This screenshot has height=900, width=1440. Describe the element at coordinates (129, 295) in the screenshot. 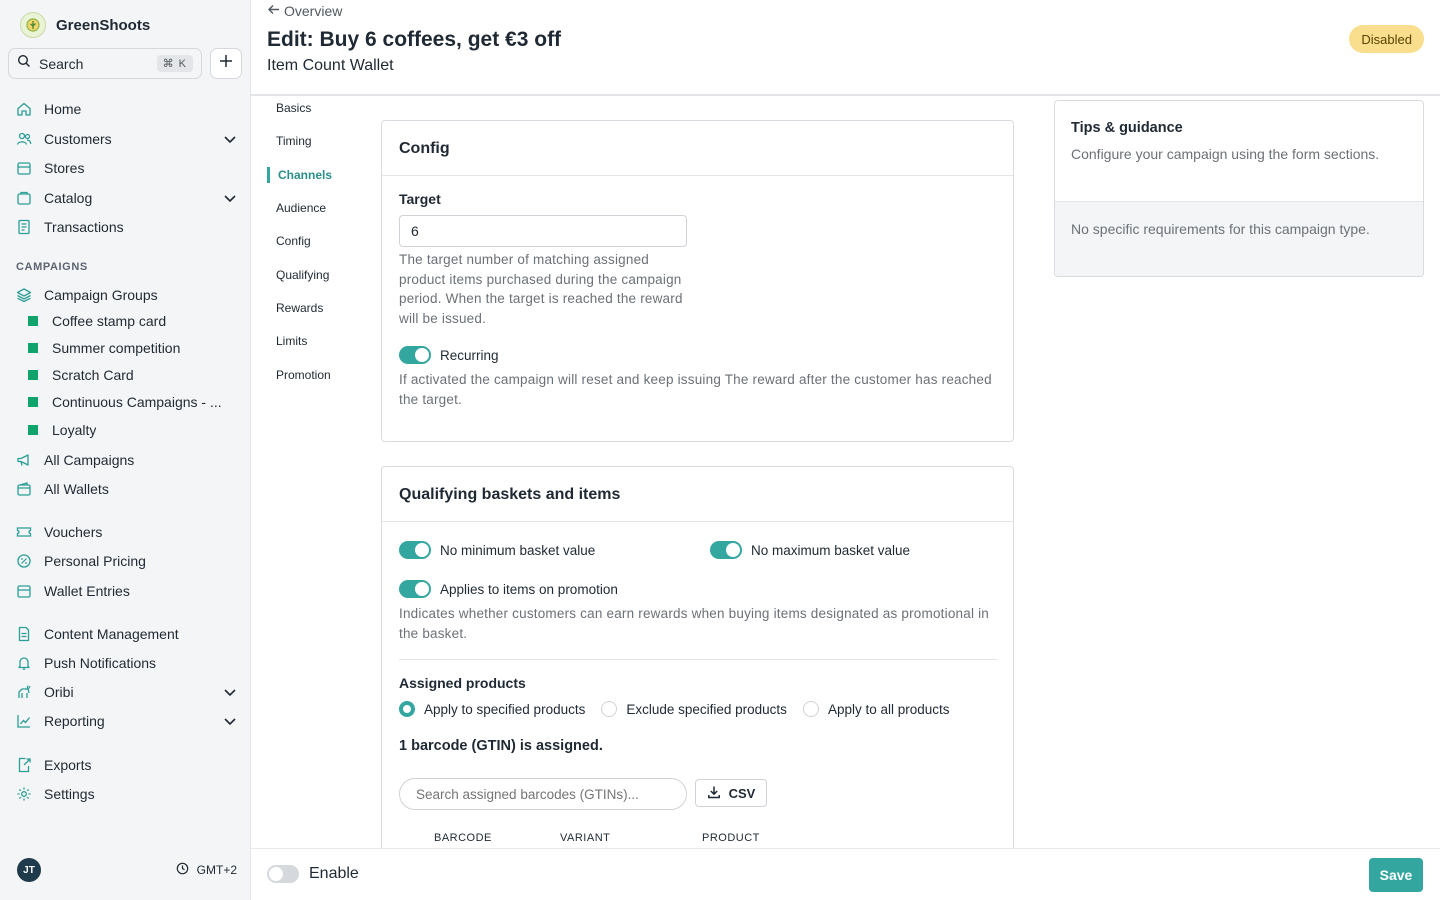

I see `nav-campaign-groups: Campaign Groups` at that location.